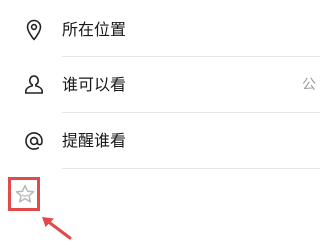 The image size is (320, 244). Describe the element at coordinates (94, 84) in the screenshot. I see `visibility-label: 谁可以看` at that location.